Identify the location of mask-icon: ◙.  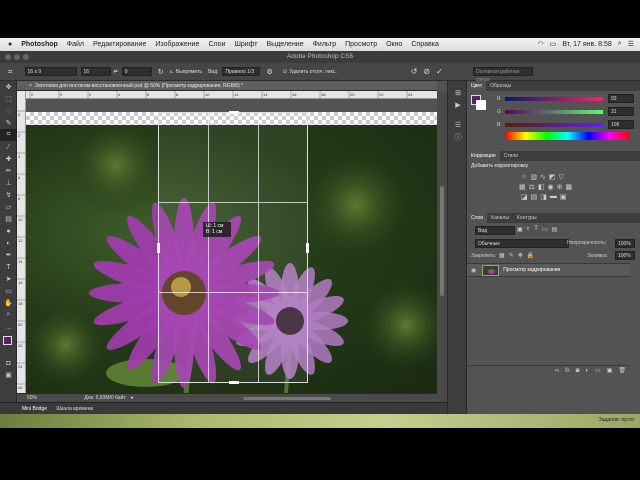
(578, 371).